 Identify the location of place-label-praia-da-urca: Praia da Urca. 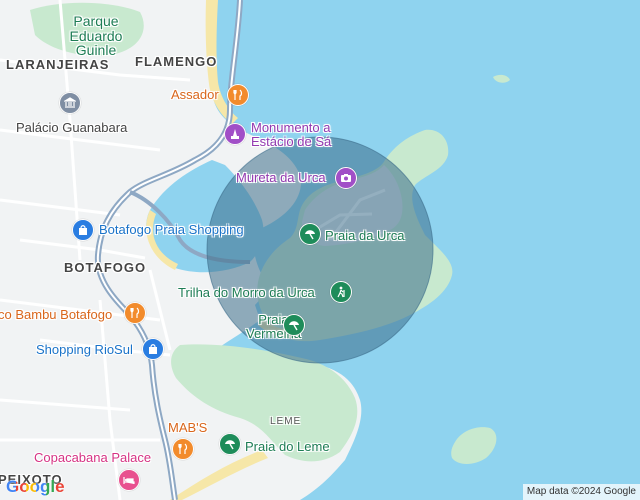
(364, 236).